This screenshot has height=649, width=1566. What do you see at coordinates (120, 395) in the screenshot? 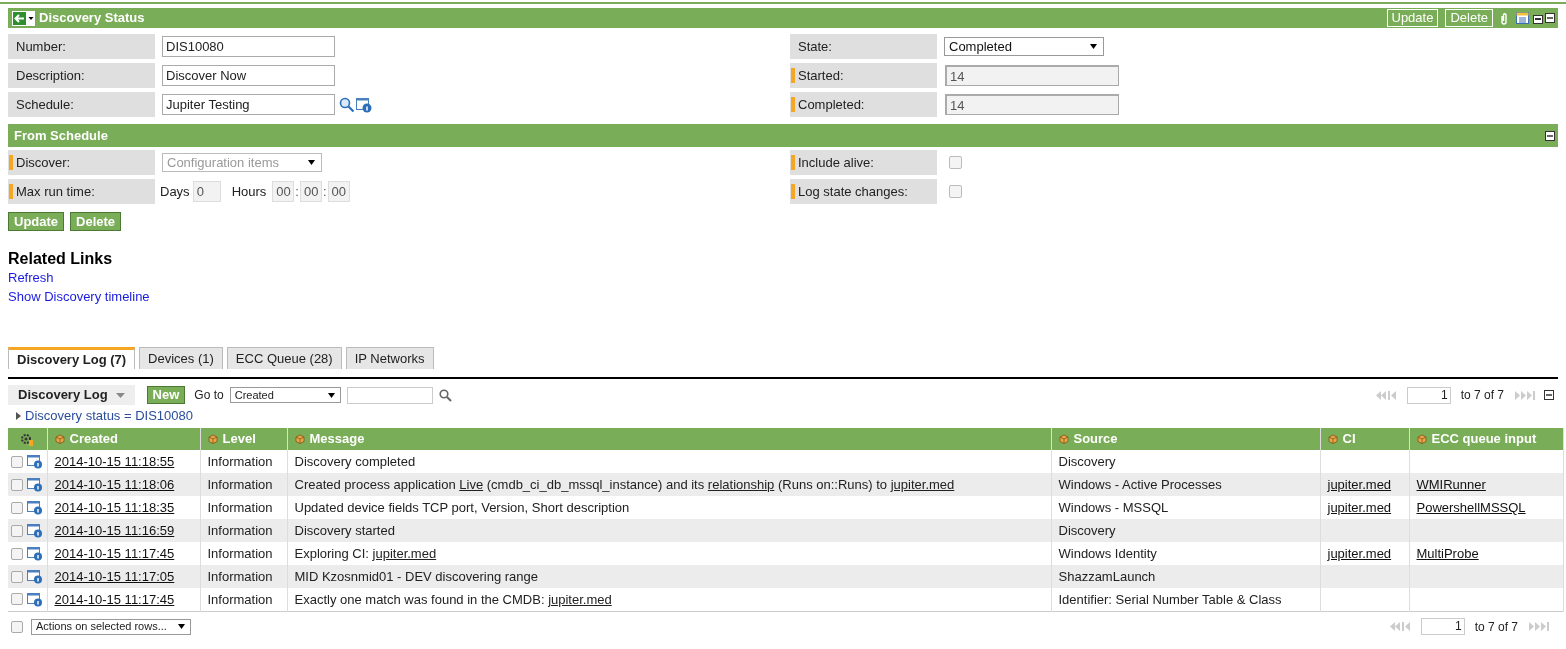
I see `caret-icon` at bounding box center [120, 395].